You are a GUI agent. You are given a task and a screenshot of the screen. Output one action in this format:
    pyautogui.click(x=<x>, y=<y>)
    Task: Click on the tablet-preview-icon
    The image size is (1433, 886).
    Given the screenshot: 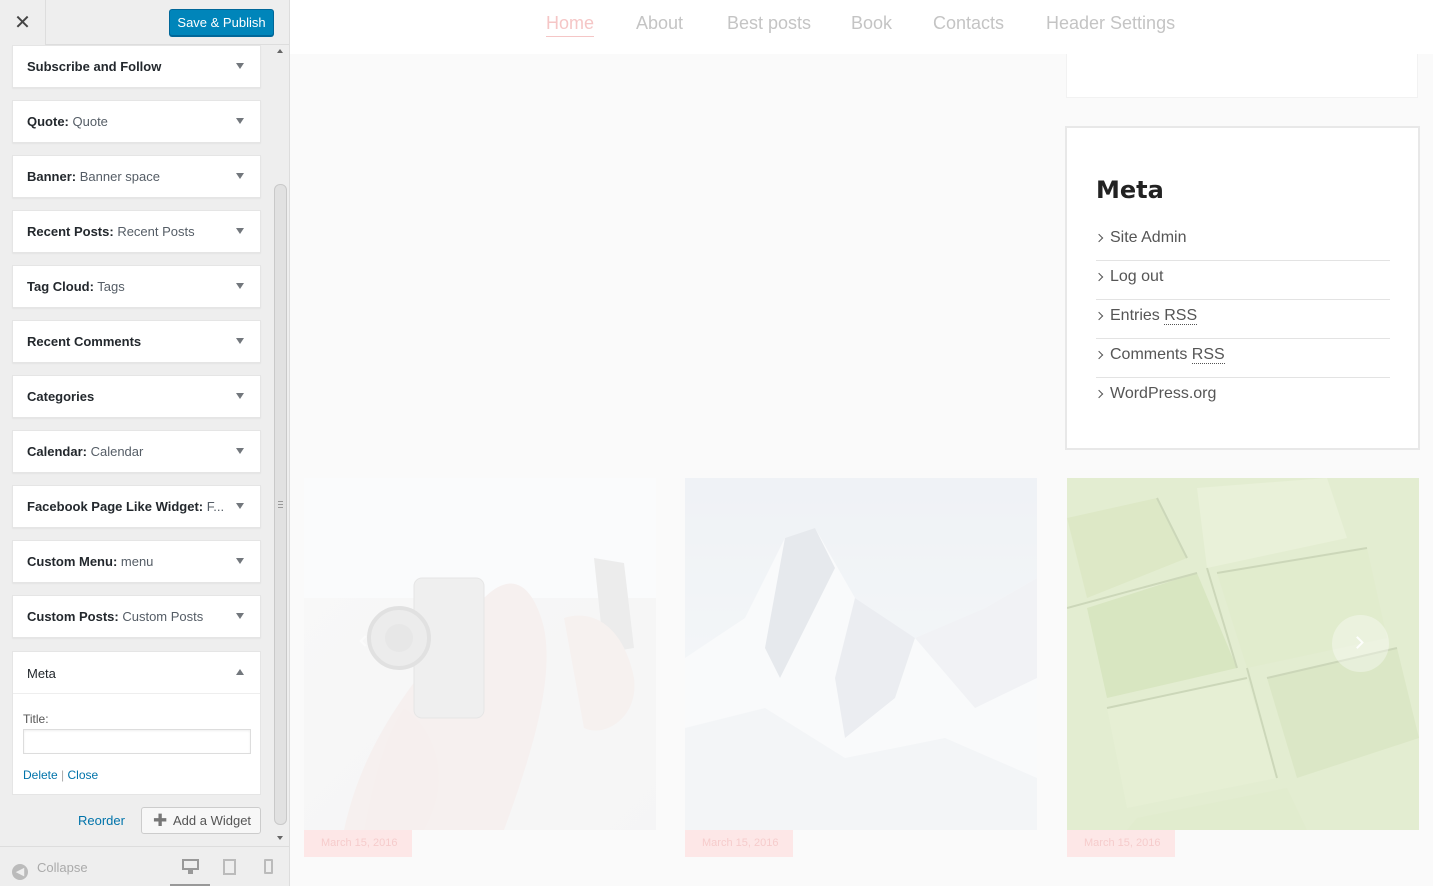 What is the action you would take?
    pyautogui.click(x=229, y=867)
    